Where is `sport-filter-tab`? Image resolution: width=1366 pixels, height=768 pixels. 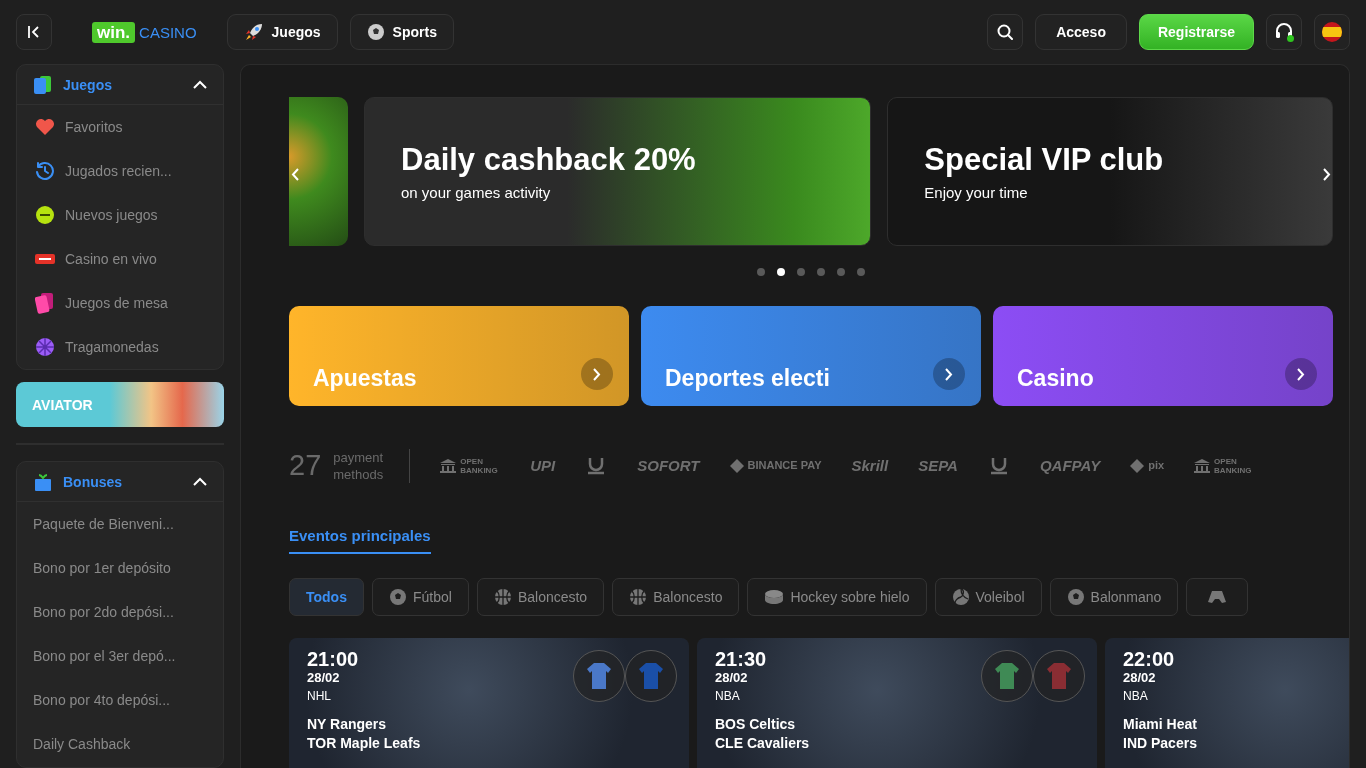 sport-filter-tab is located at coordinates (1217, 597).